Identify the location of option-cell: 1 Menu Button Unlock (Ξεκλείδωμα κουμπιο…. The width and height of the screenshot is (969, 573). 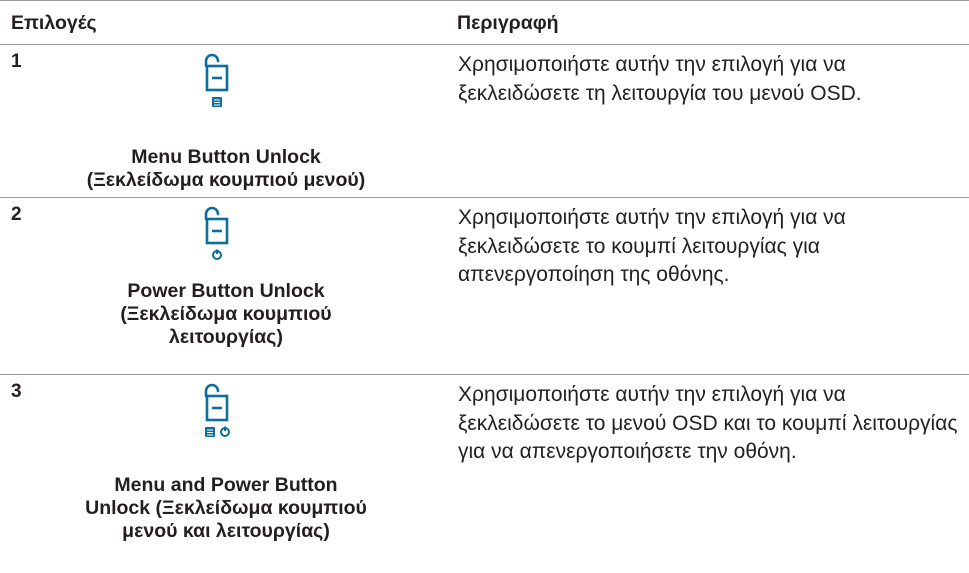
(226, 121).